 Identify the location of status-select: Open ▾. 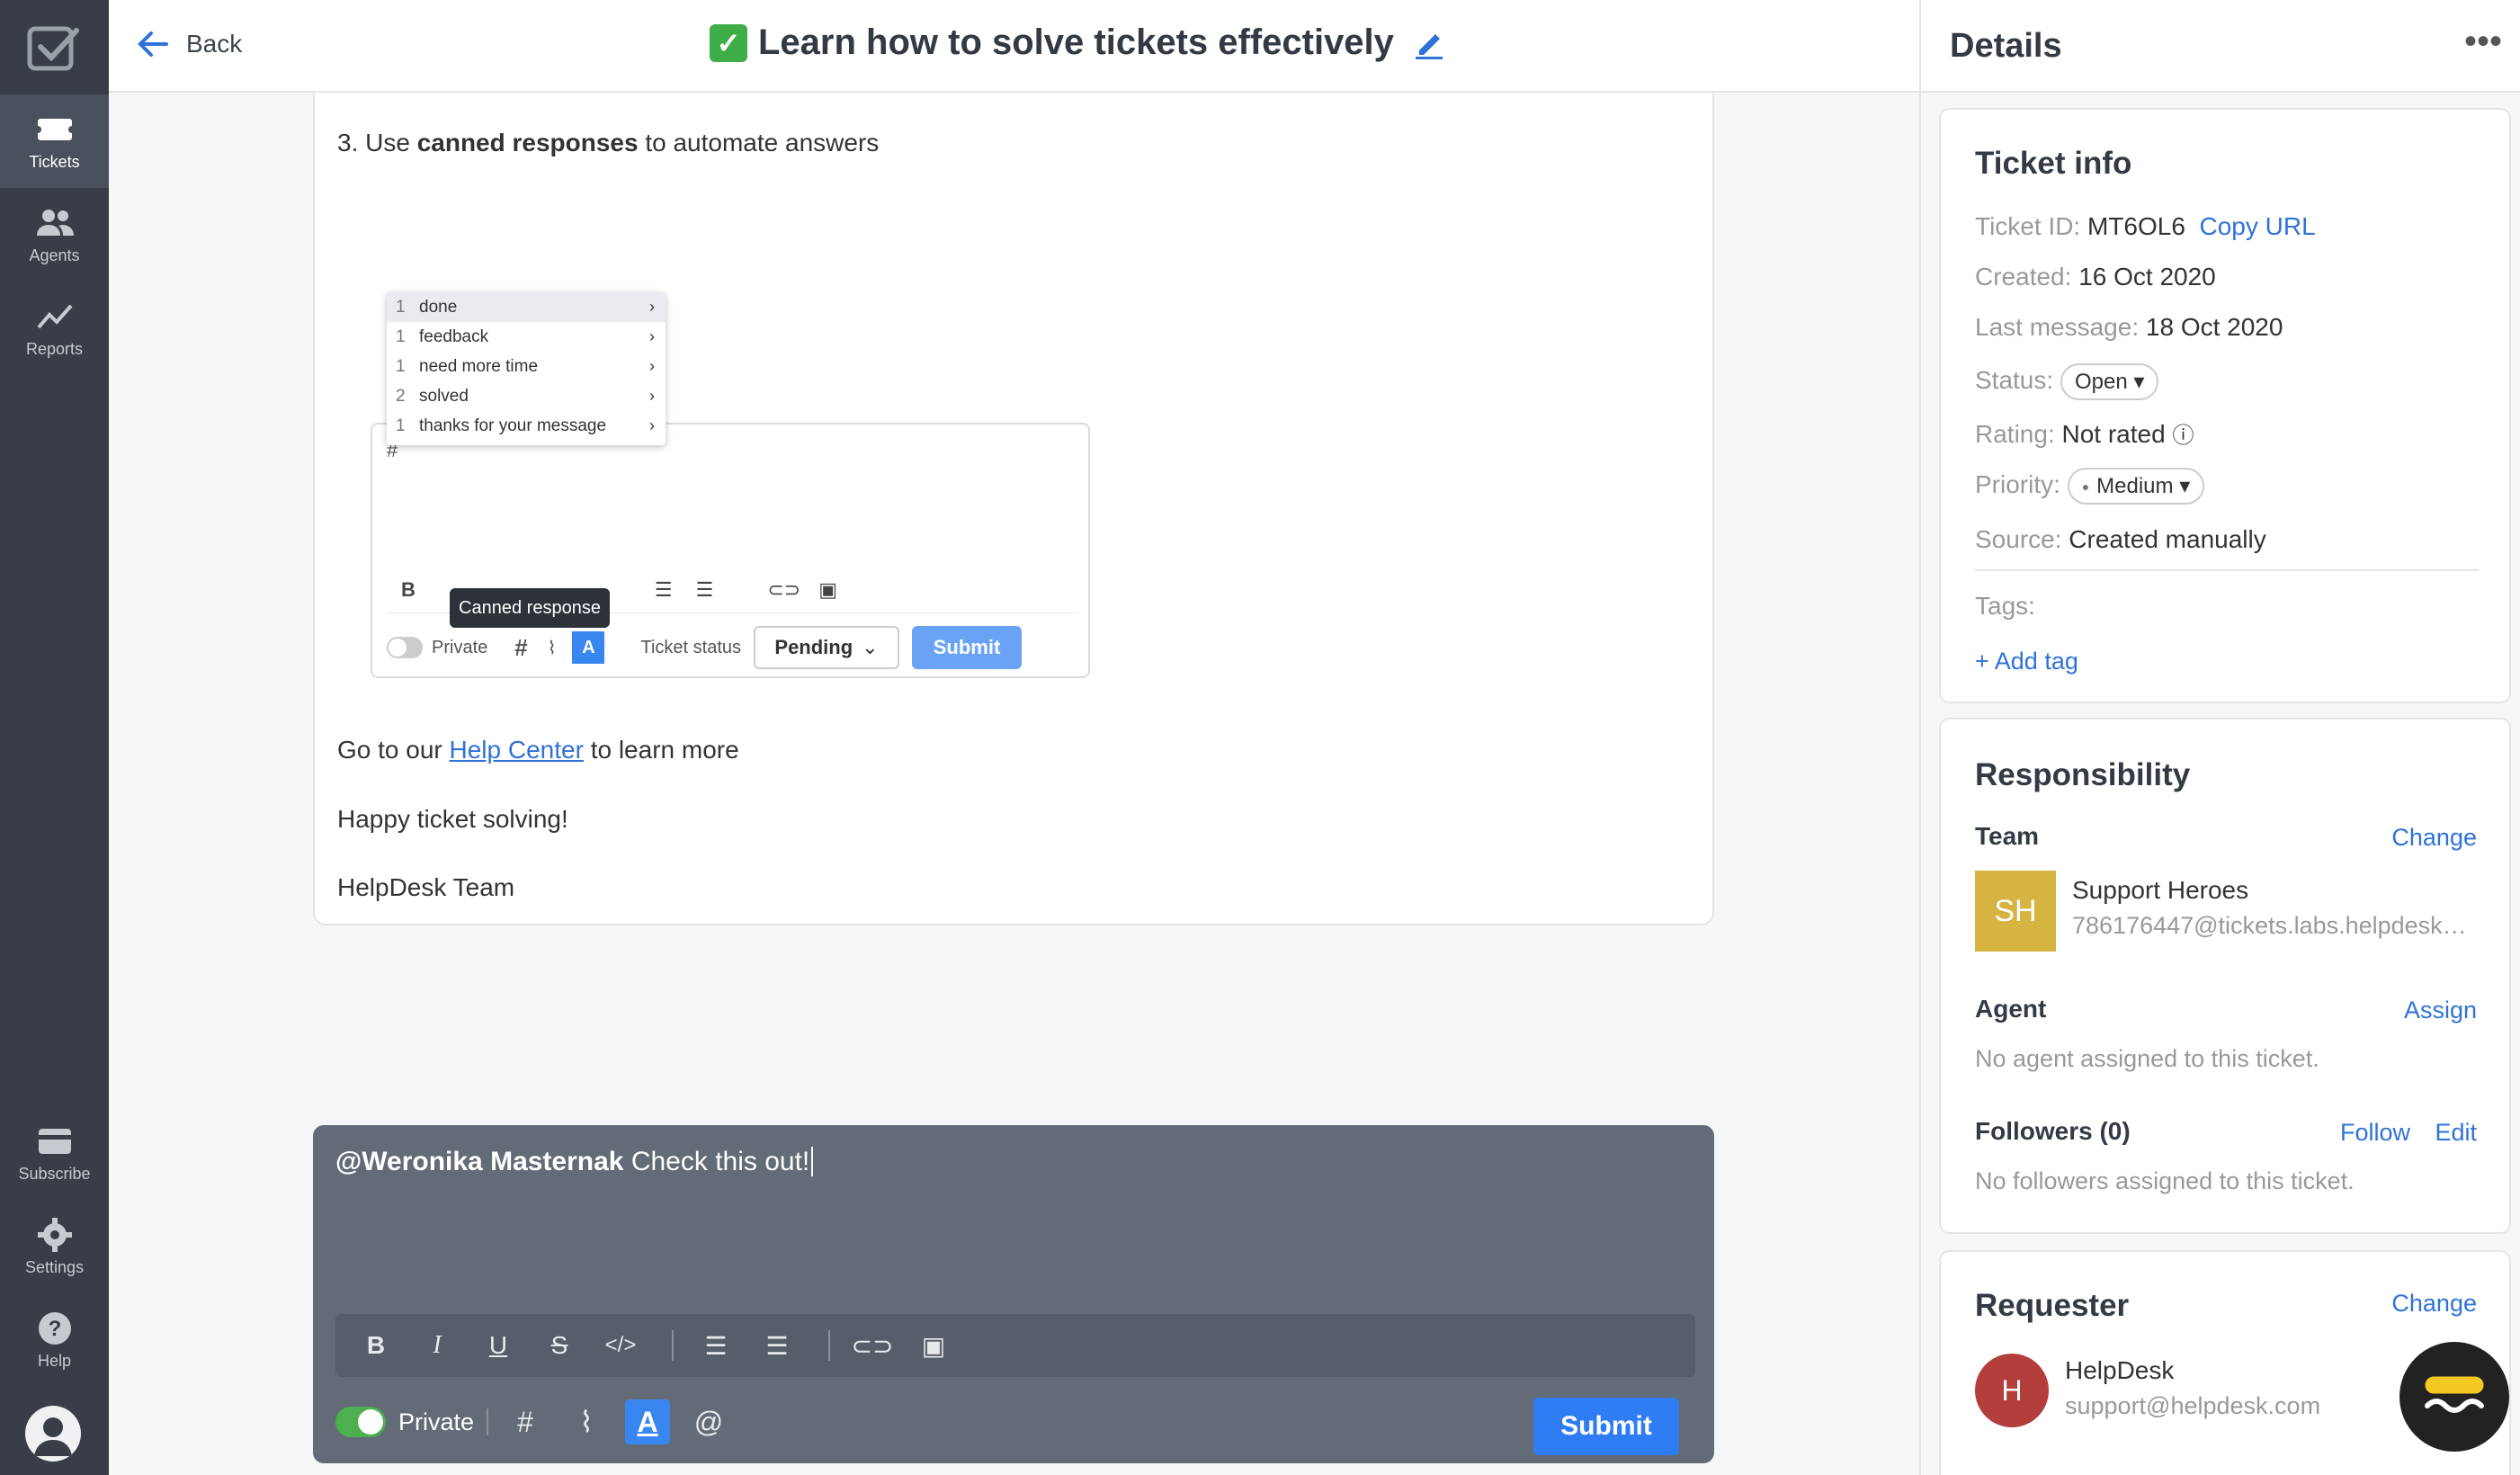
(2109, 381).